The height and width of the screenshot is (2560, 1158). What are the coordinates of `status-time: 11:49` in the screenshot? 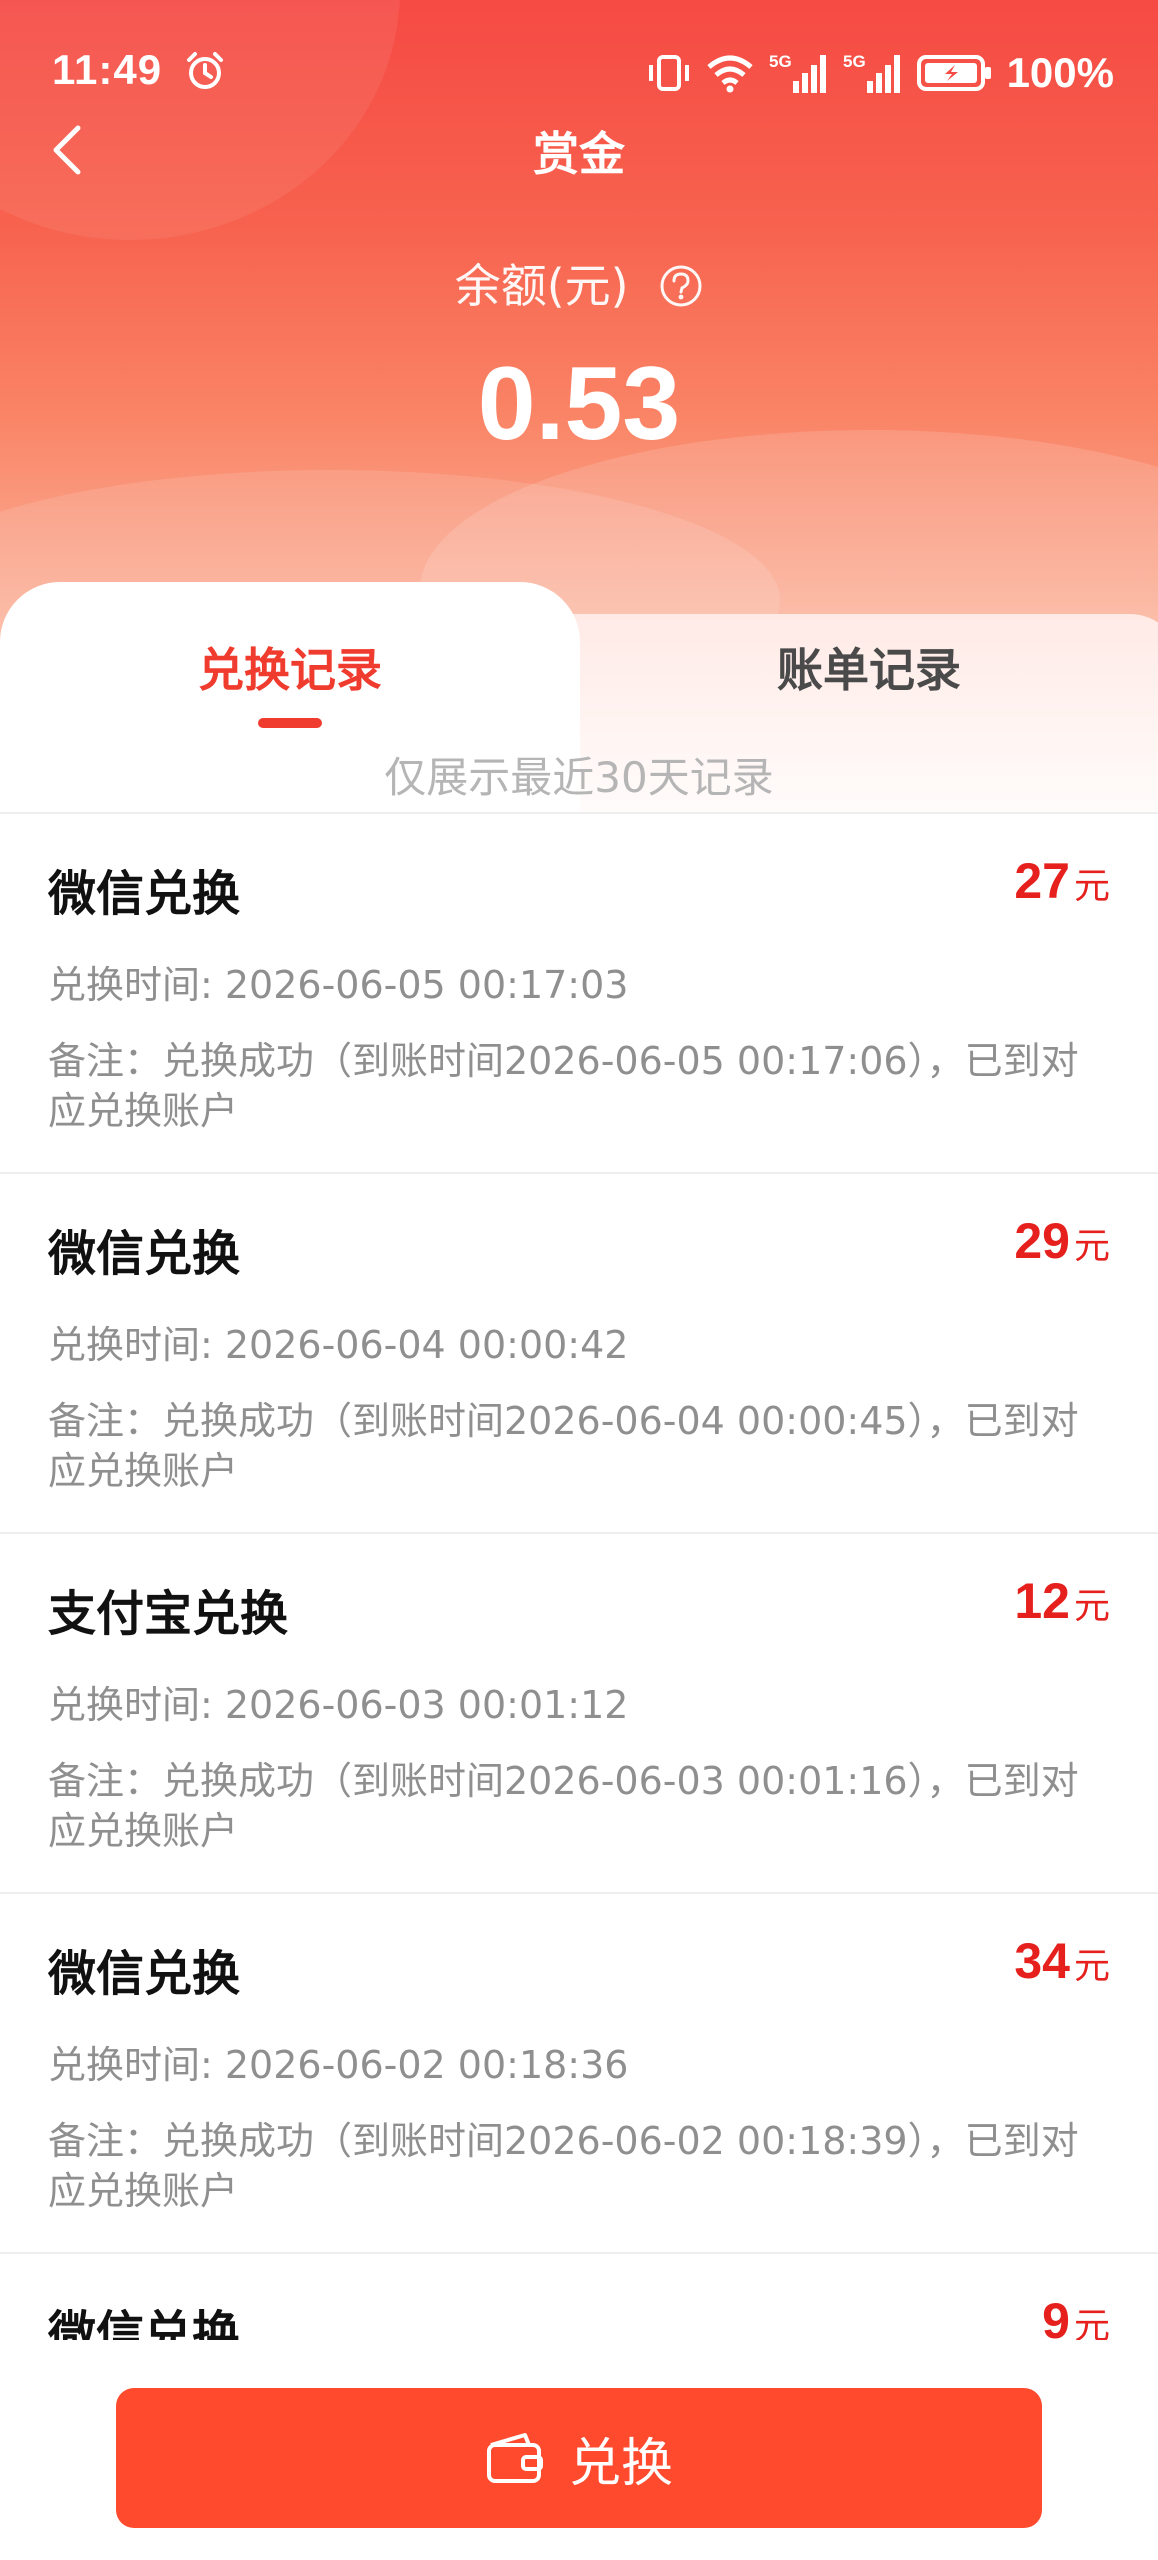 It's located at (107, 69).